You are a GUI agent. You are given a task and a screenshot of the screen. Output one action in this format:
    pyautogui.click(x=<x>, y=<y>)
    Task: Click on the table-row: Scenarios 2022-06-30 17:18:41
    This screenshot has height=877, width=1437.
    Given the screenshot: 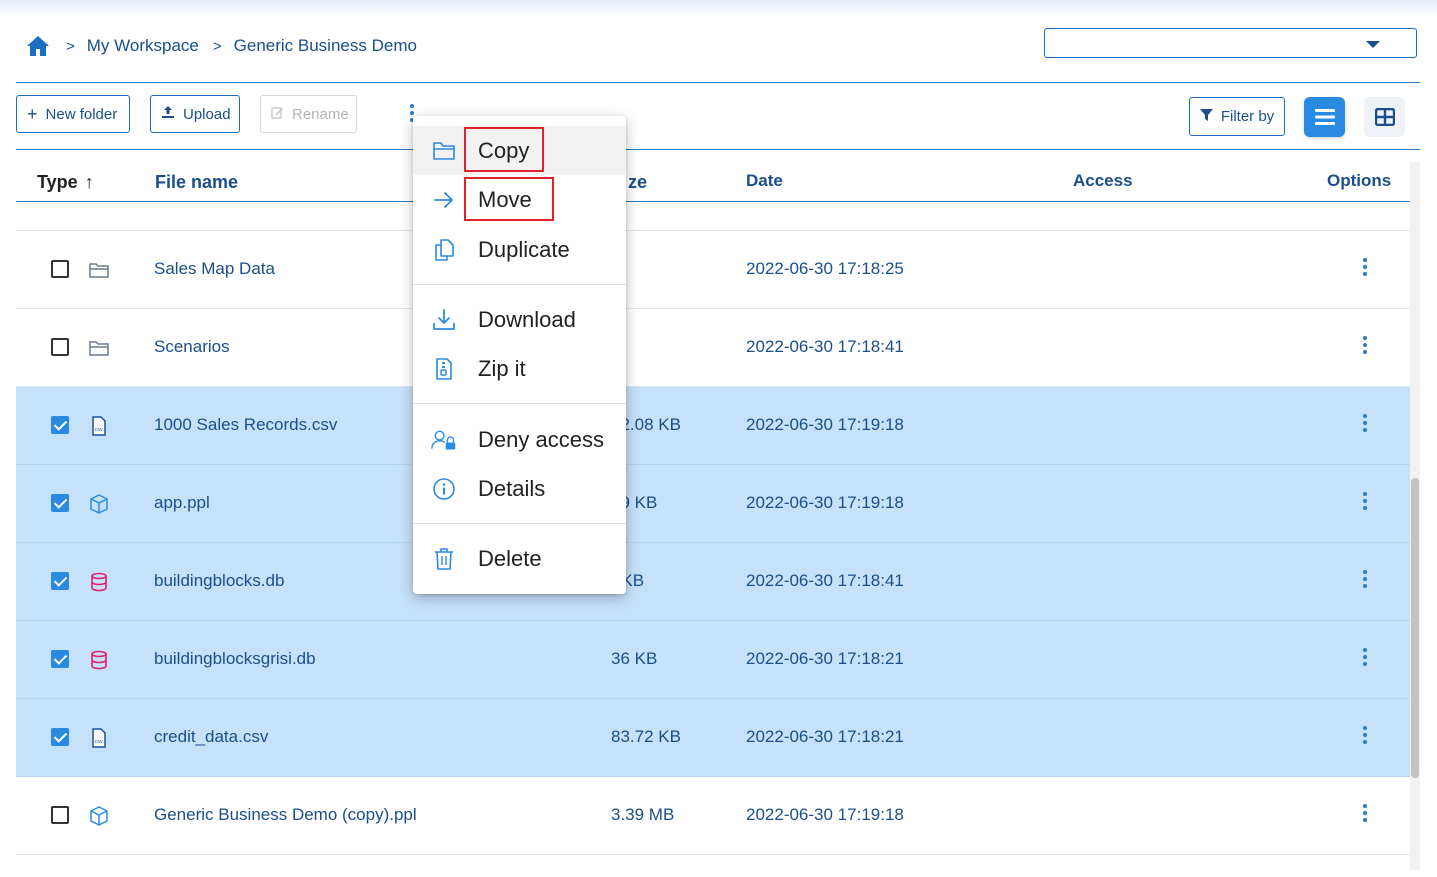 What is the action you would take?
    pyautogui.click(x=713, y=348)
    